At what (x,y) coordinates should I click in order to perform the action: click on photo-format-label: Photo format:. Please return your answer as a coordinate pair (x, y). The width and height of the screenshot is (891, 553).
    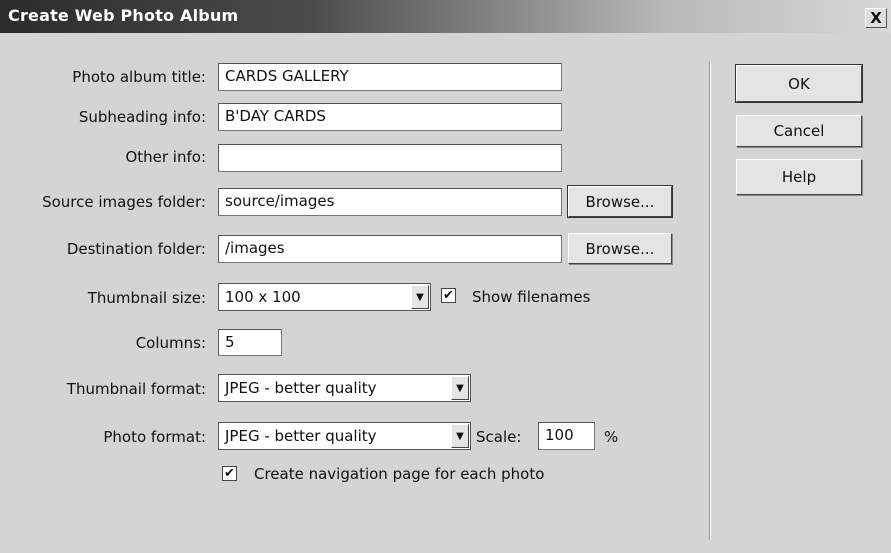
    Looking at the image, I should click on (154, 437).